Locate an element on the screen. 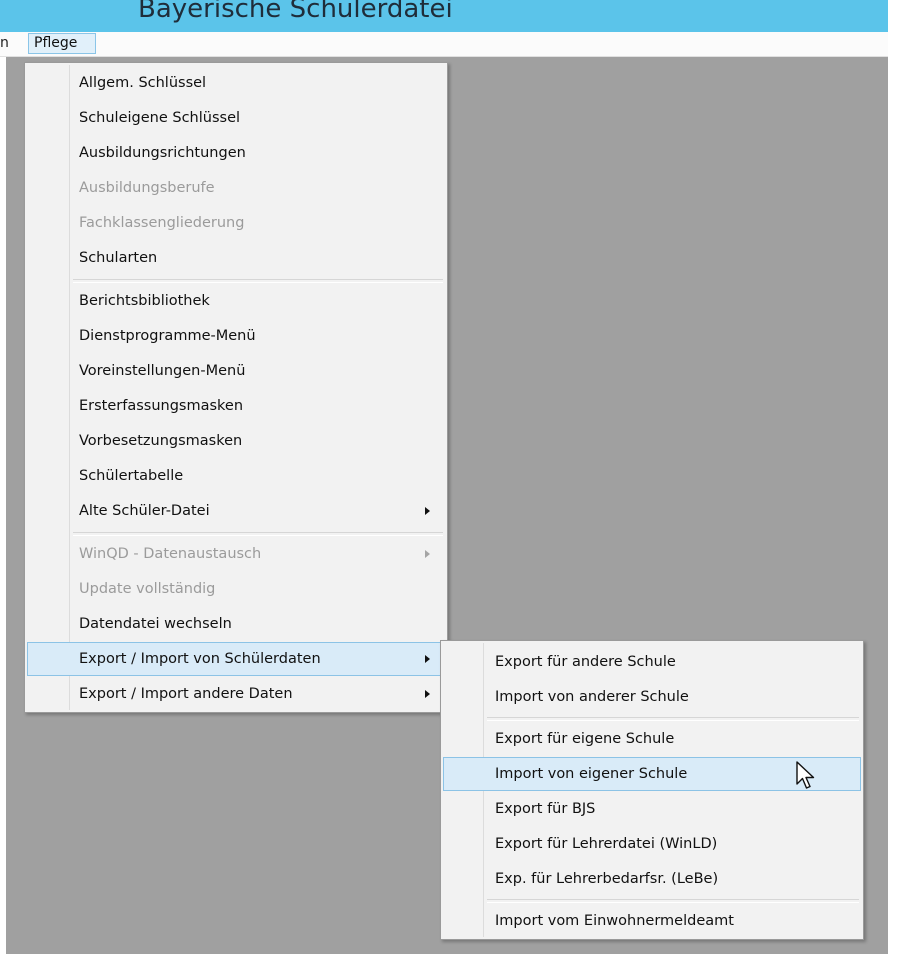 This screenshot has height=954, width=898. submenu-item-import-andere-schule: Import von anderer Schule is located at coordinates (652, 697).